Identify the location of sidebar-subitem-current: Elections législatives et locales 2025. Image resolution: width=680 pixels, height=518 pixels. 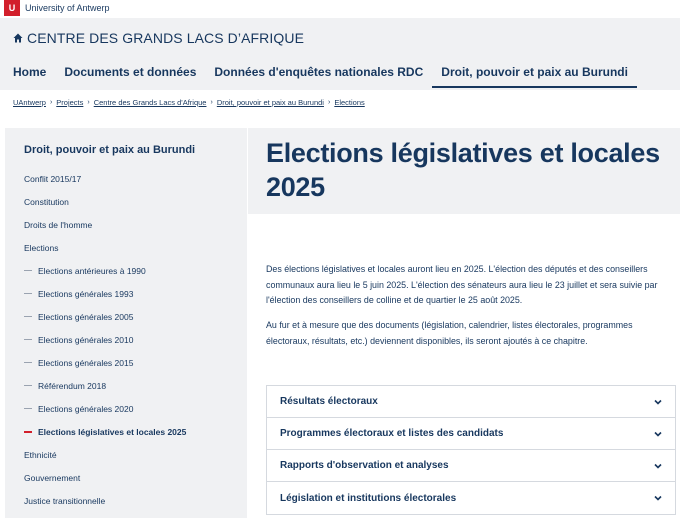
(126, 431).